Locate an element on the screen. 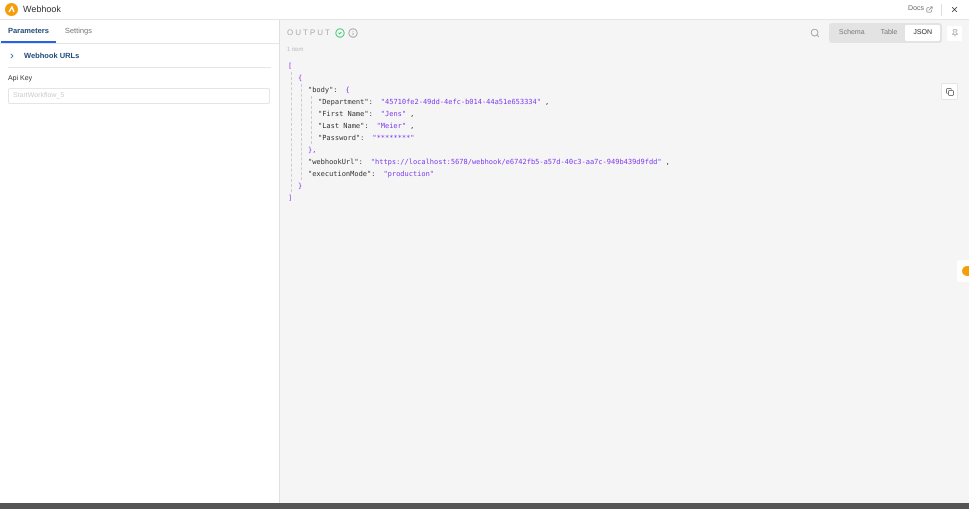 The image size is (969, 509). external-link-icon is located at coordinates (929, 9).